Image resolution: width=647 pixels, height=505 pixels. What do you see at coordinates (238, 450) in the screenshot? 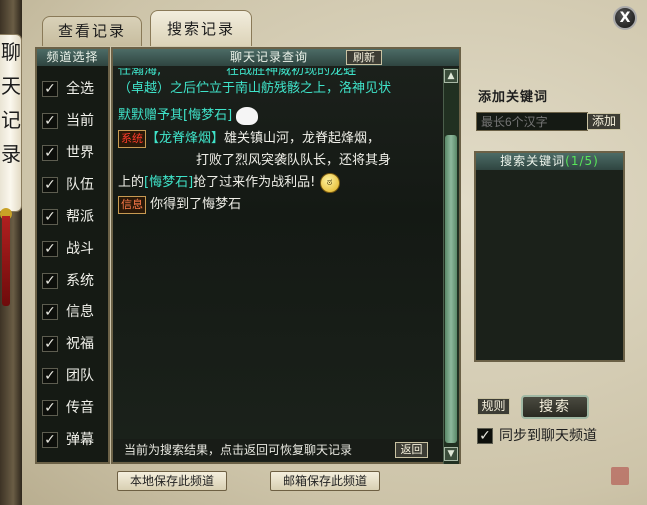
I see `search-result-notice: 当前为搜索结果，点击返回可恢复聊天记录` at bounding box center [238, 450].